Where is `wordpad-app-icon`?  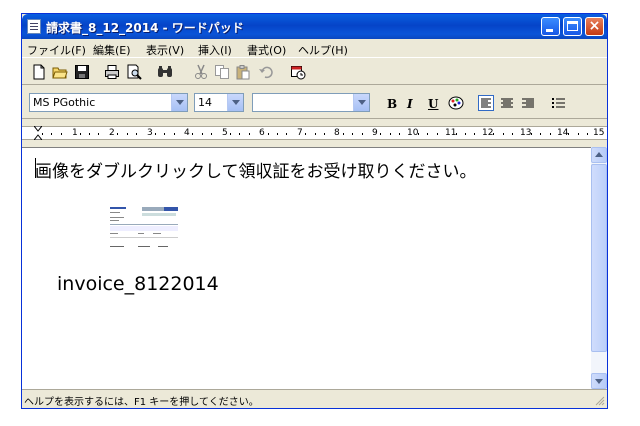 wordpad-app-icon is located at coordinates (34, 26).